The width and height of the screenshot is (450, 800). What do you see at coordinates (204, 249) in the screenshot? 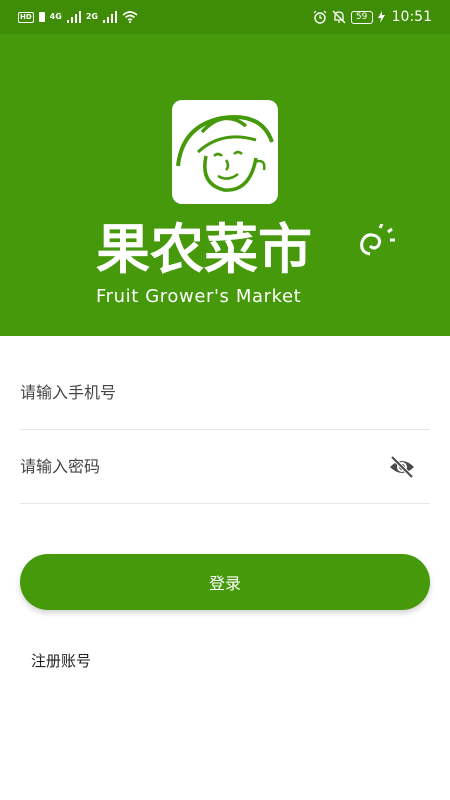
I see `brand-name-cn: 果农菜市` at bounding box center [204, 249].